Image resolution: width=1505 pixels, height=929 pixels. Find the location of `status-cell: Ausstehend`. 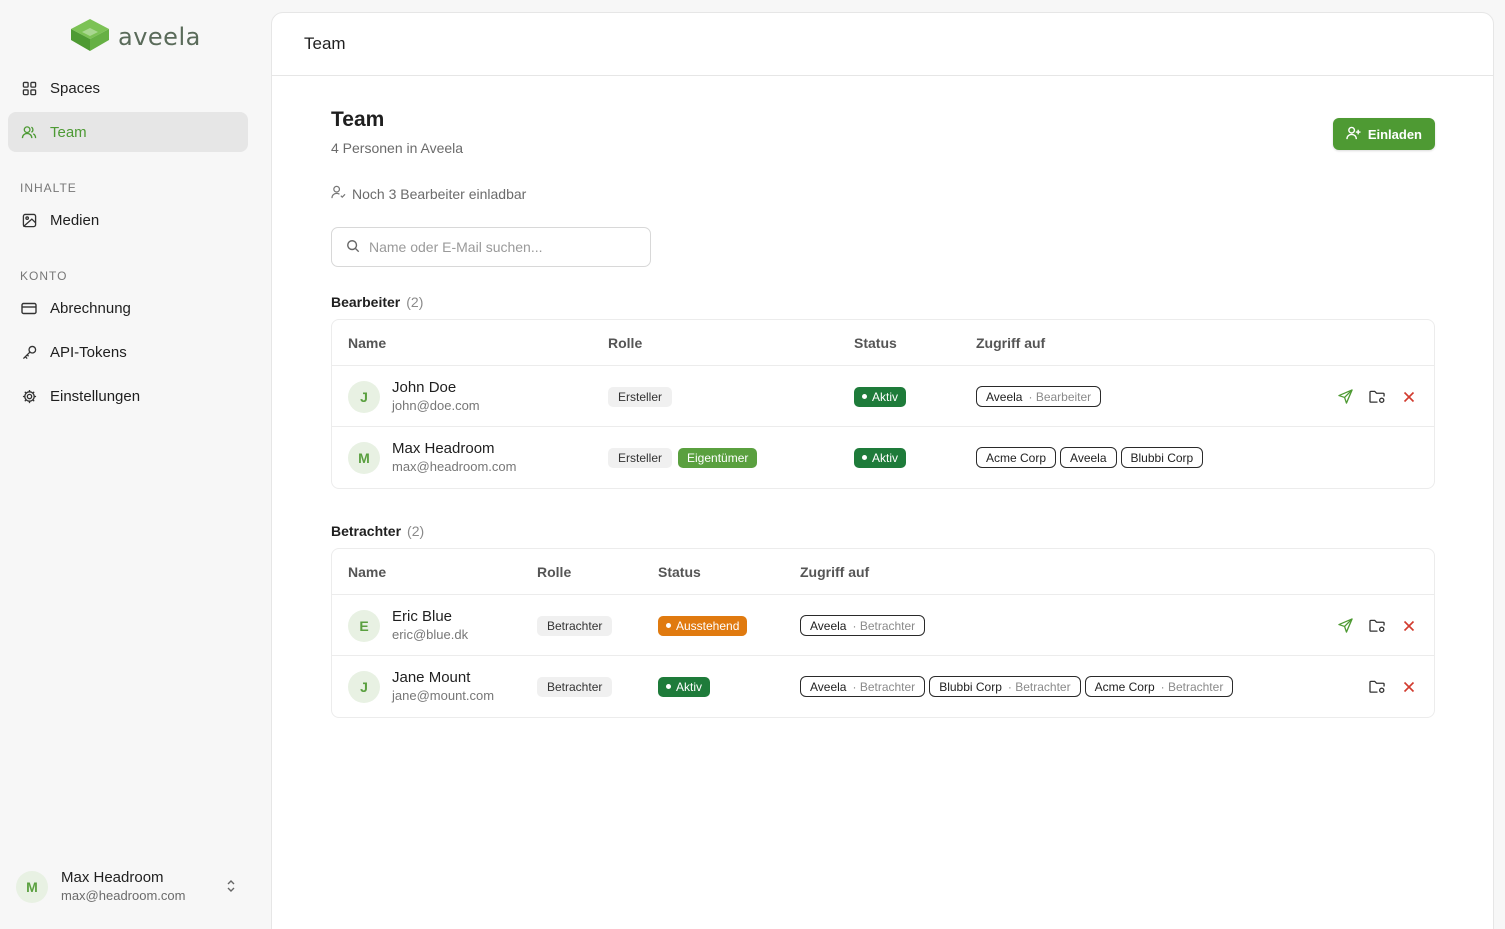

status-cell: Ausstehend is located at coordinates (703, 625).